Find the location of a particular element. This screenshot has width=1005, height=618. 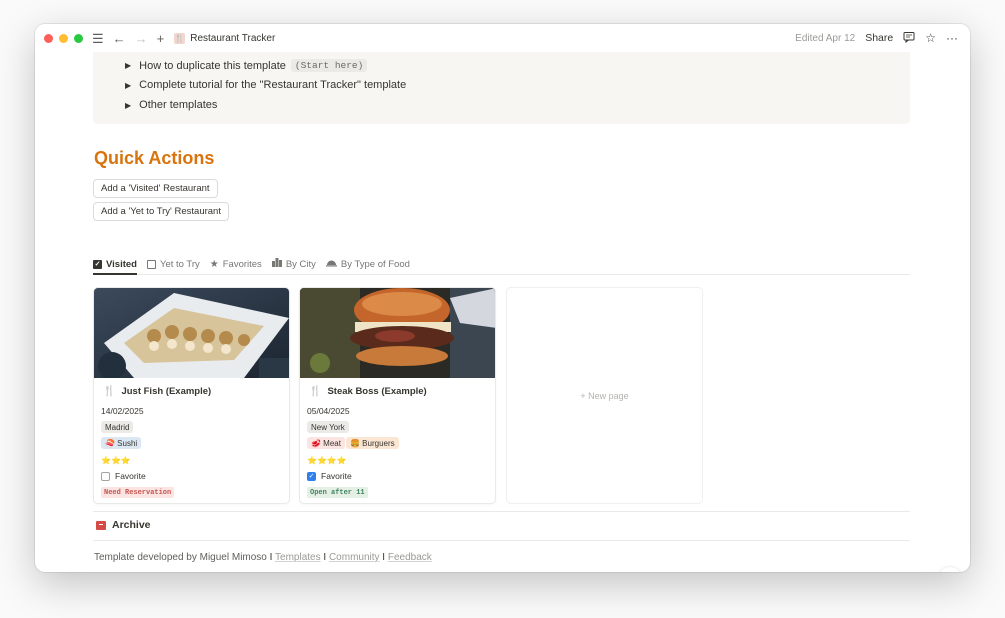

archive-link: Archive is located at coordinates (123, 525).